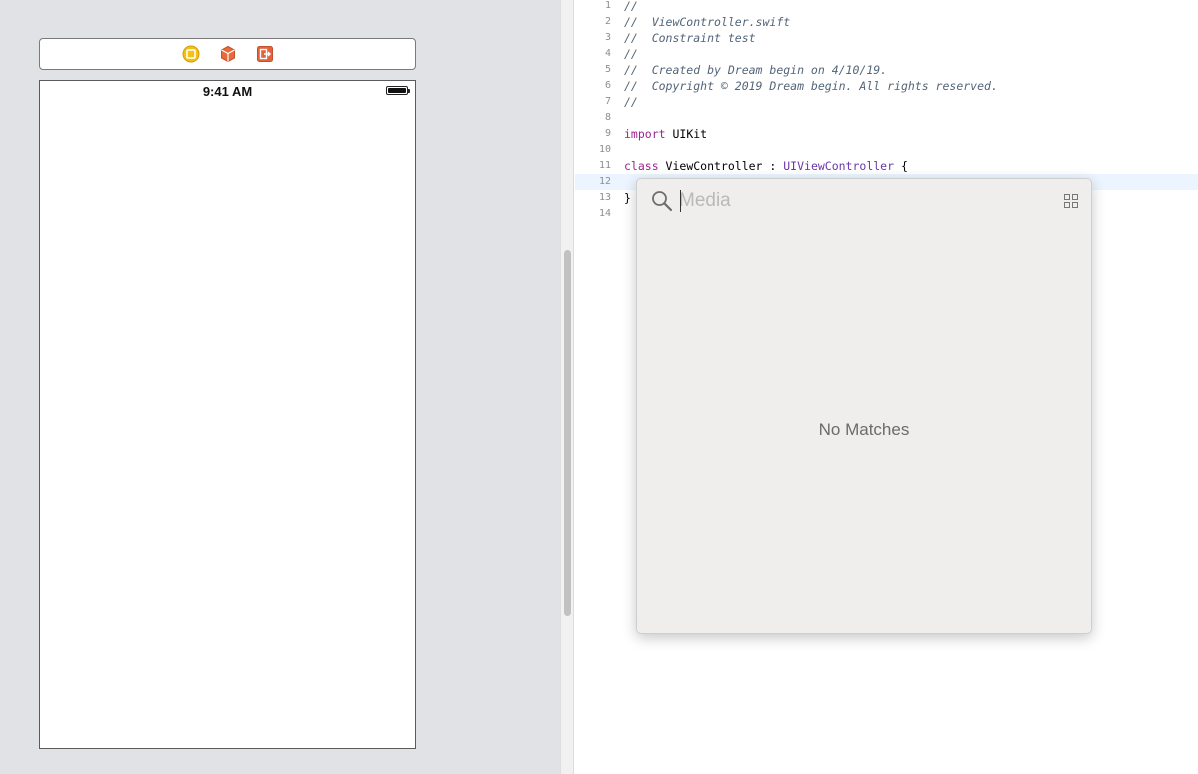 This screenshot has width=1198, height=774. Describe the element at coordinates (227, 91) in the screenshot. I see `status-bar-time: 9:41 AM` at that location.